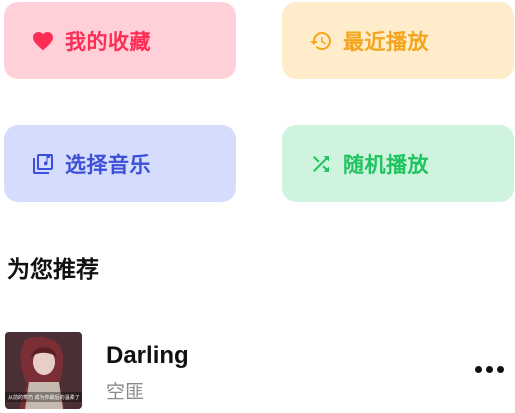 The width and height of the screenshot is (515, 413). I want to click on favorites-label: 我的收藏, so click(108, 41).